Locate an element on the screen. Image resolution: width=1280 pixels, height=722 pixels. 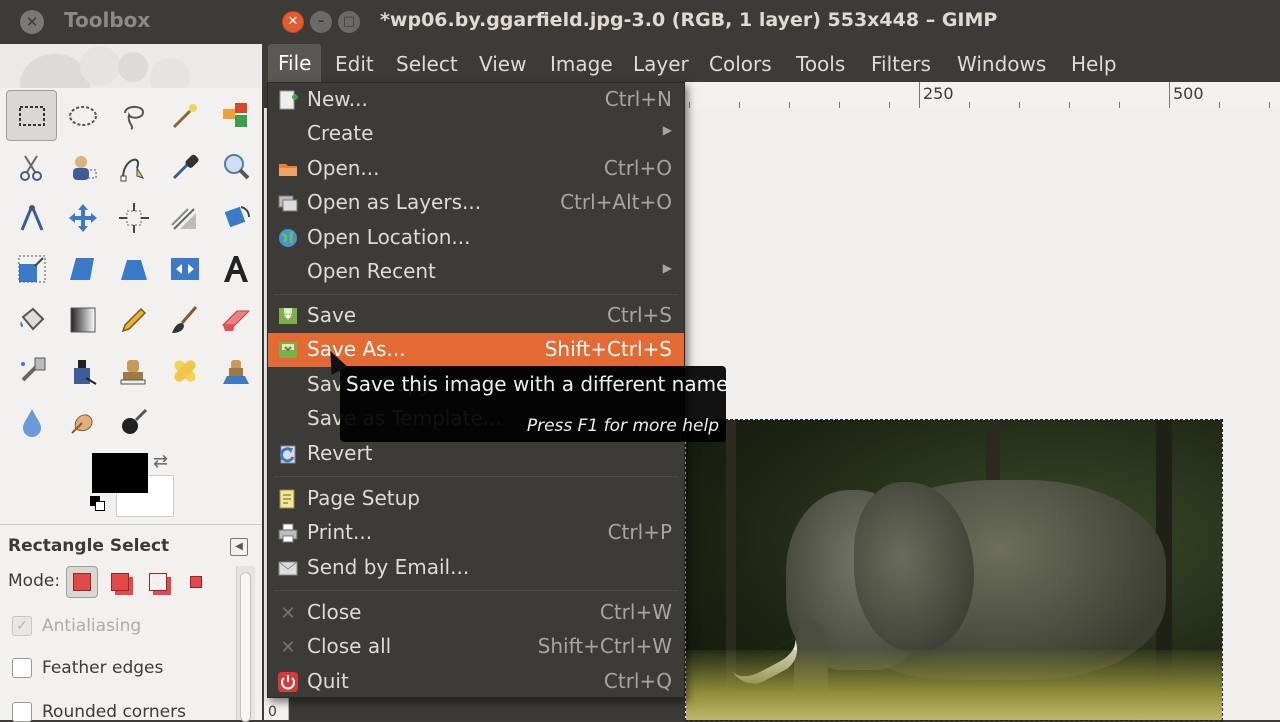
rotate-tool-icon is located at coordinates (235, 217).